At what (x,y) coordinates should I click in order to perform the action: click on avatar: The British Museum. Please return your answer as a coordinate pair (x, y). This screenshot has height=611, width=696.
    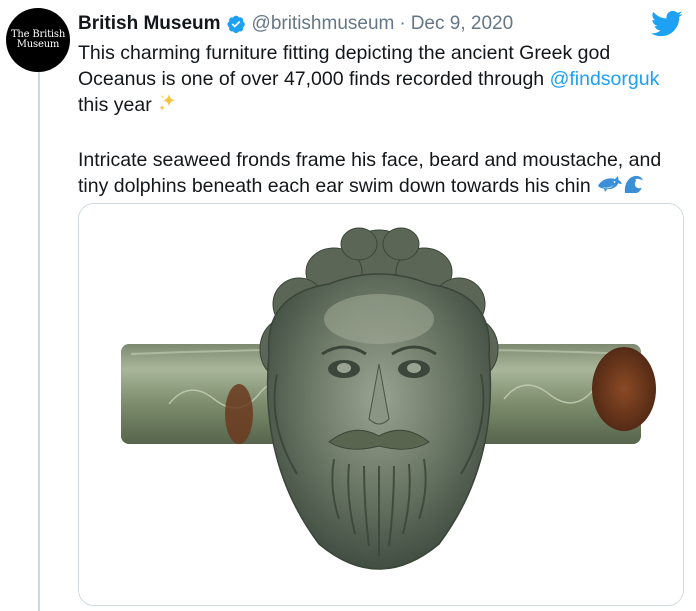
    Looking at the image, I should click on (38, 40).